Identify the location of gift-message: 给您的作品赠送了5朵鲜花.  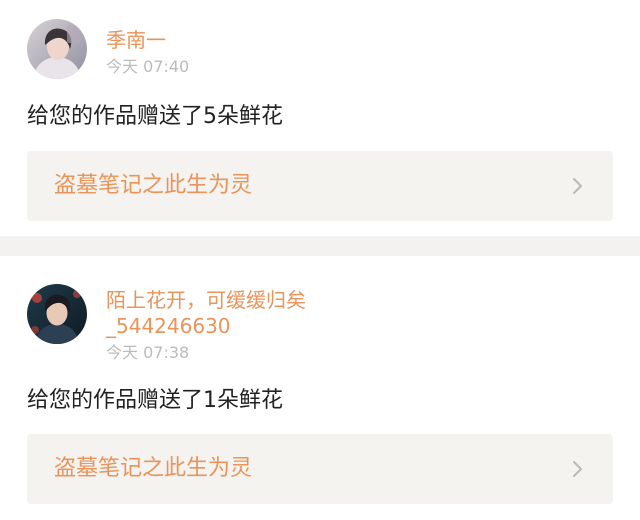
(155, 116).